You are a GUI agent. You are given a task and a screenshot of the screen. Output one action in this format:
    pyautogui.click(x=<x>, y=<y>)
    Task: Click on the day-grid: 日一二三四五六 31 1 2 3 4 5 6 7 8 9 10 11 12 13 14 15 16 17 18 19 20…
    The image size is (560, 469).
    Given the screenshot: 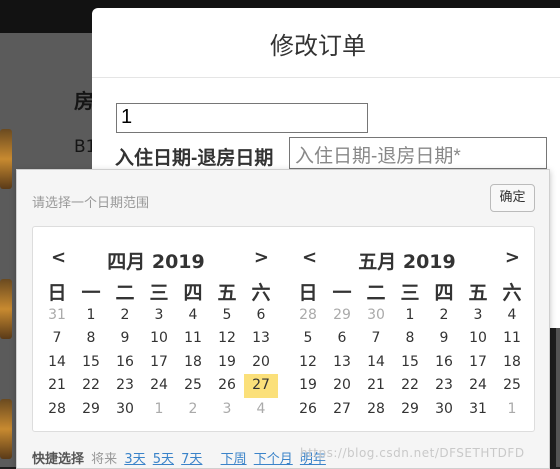 What is the action you would take?
    pyautogui.click(x=159, y=350)
    